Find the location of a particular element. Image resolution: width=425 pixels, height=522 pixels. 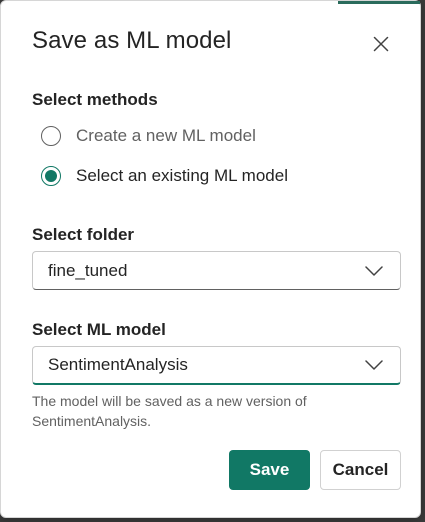

select-methods-label: Select methods is located at coordinates (95, 99).